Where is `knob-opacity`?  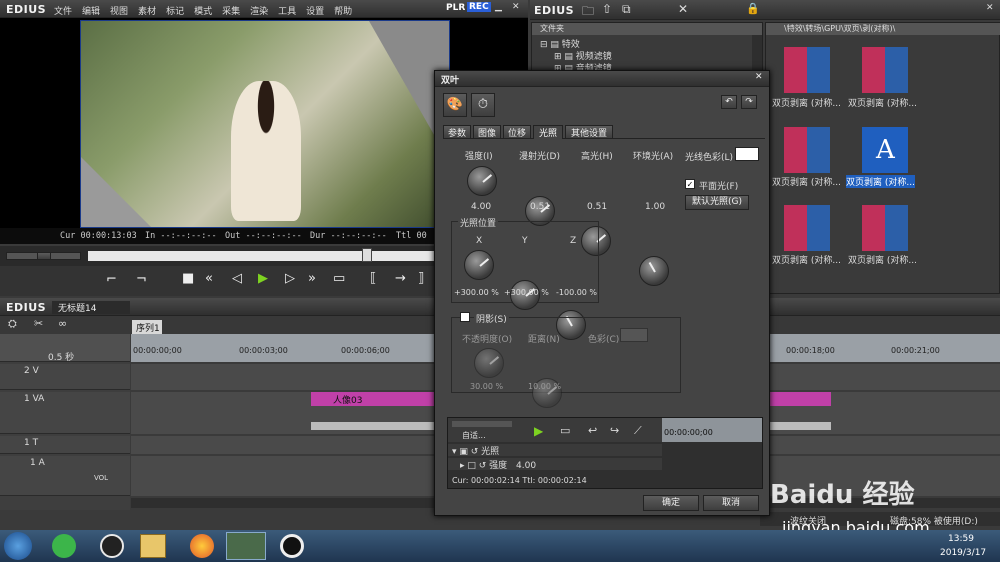
knob-opacity is located at coordinates (489, 363).